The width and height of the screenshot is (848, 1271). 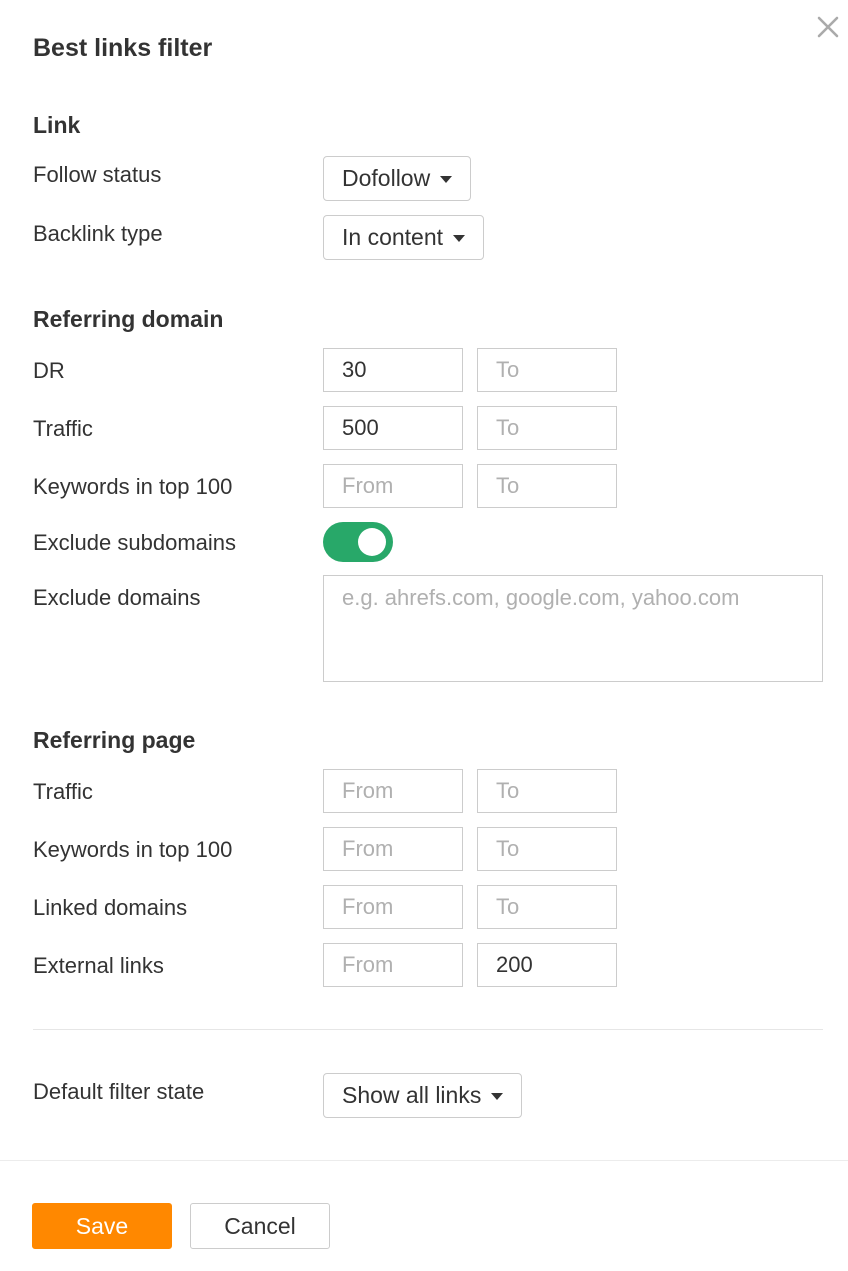 I want to click on dr-from-input, so click(x=393, y=370).